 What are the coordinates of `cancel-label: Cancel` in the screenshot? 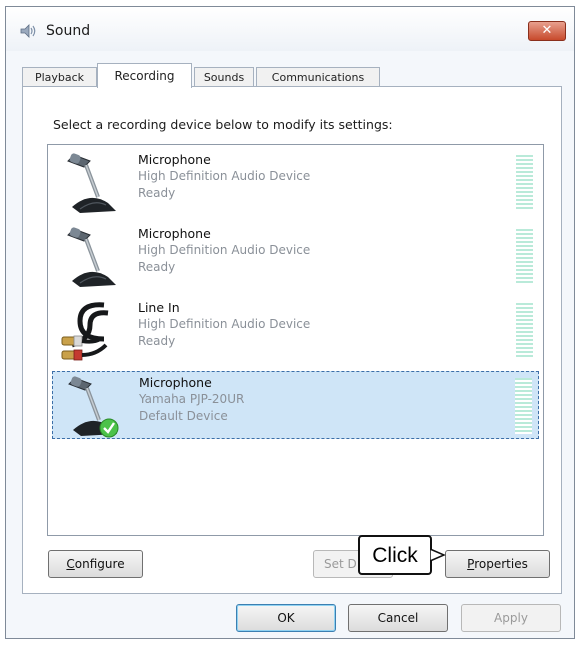 It's located at (398, 618).